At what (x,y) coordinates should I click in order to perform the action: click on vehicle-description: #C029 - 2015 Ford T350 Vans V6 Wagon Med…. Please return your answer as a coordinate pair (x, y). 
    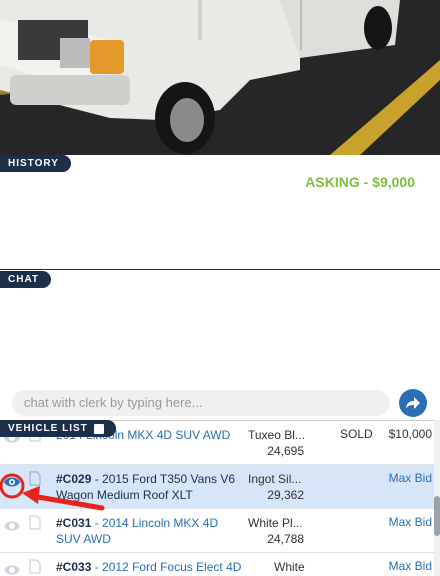
    Looking at the image, I should click on (151, 487).